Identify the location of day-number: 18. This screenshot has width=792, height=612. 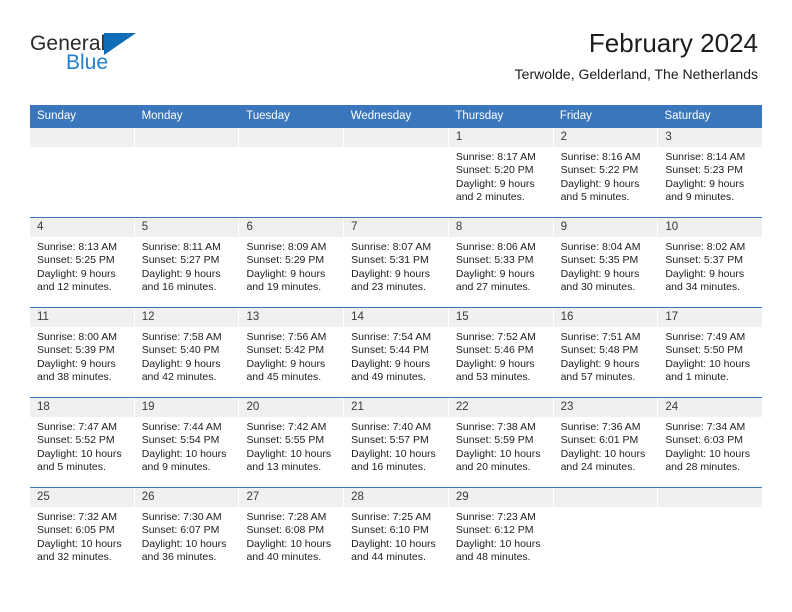
(82, 407).